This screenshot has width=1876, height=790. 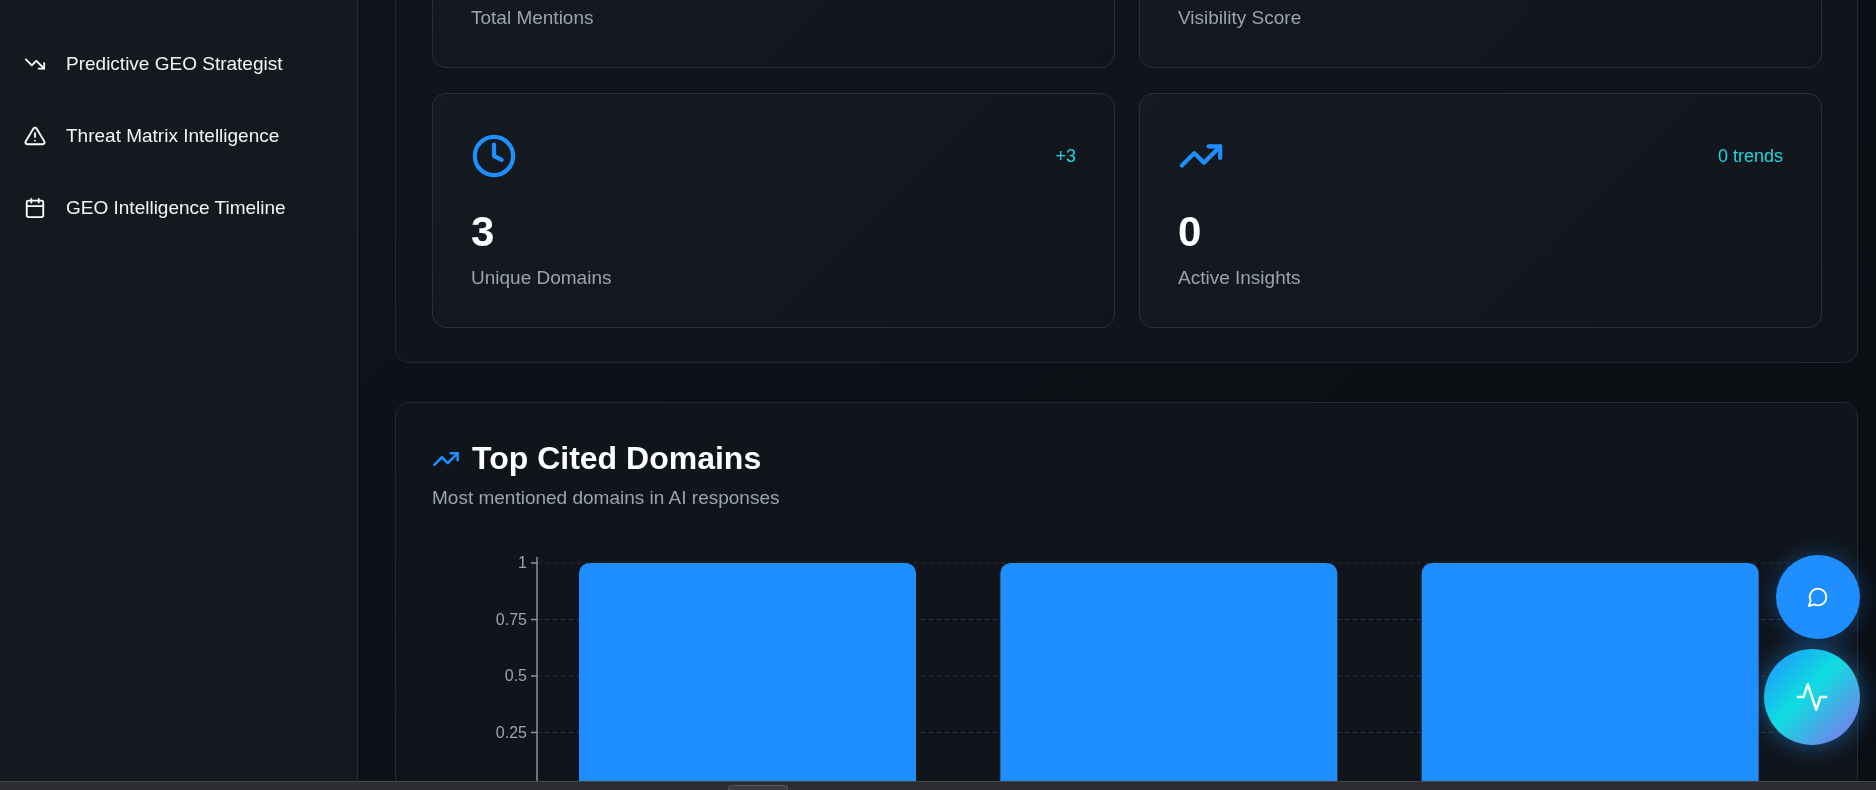 I want to click on tick-label: 0.75, so click(x=511, y=619).